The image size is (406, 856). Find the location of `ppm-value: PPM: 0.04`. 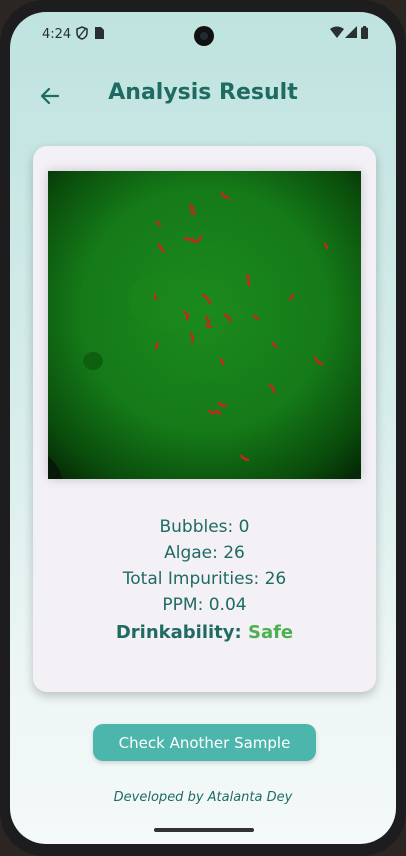

ppm-value: PPM: 0.04 is located at coordinates (204, 605).